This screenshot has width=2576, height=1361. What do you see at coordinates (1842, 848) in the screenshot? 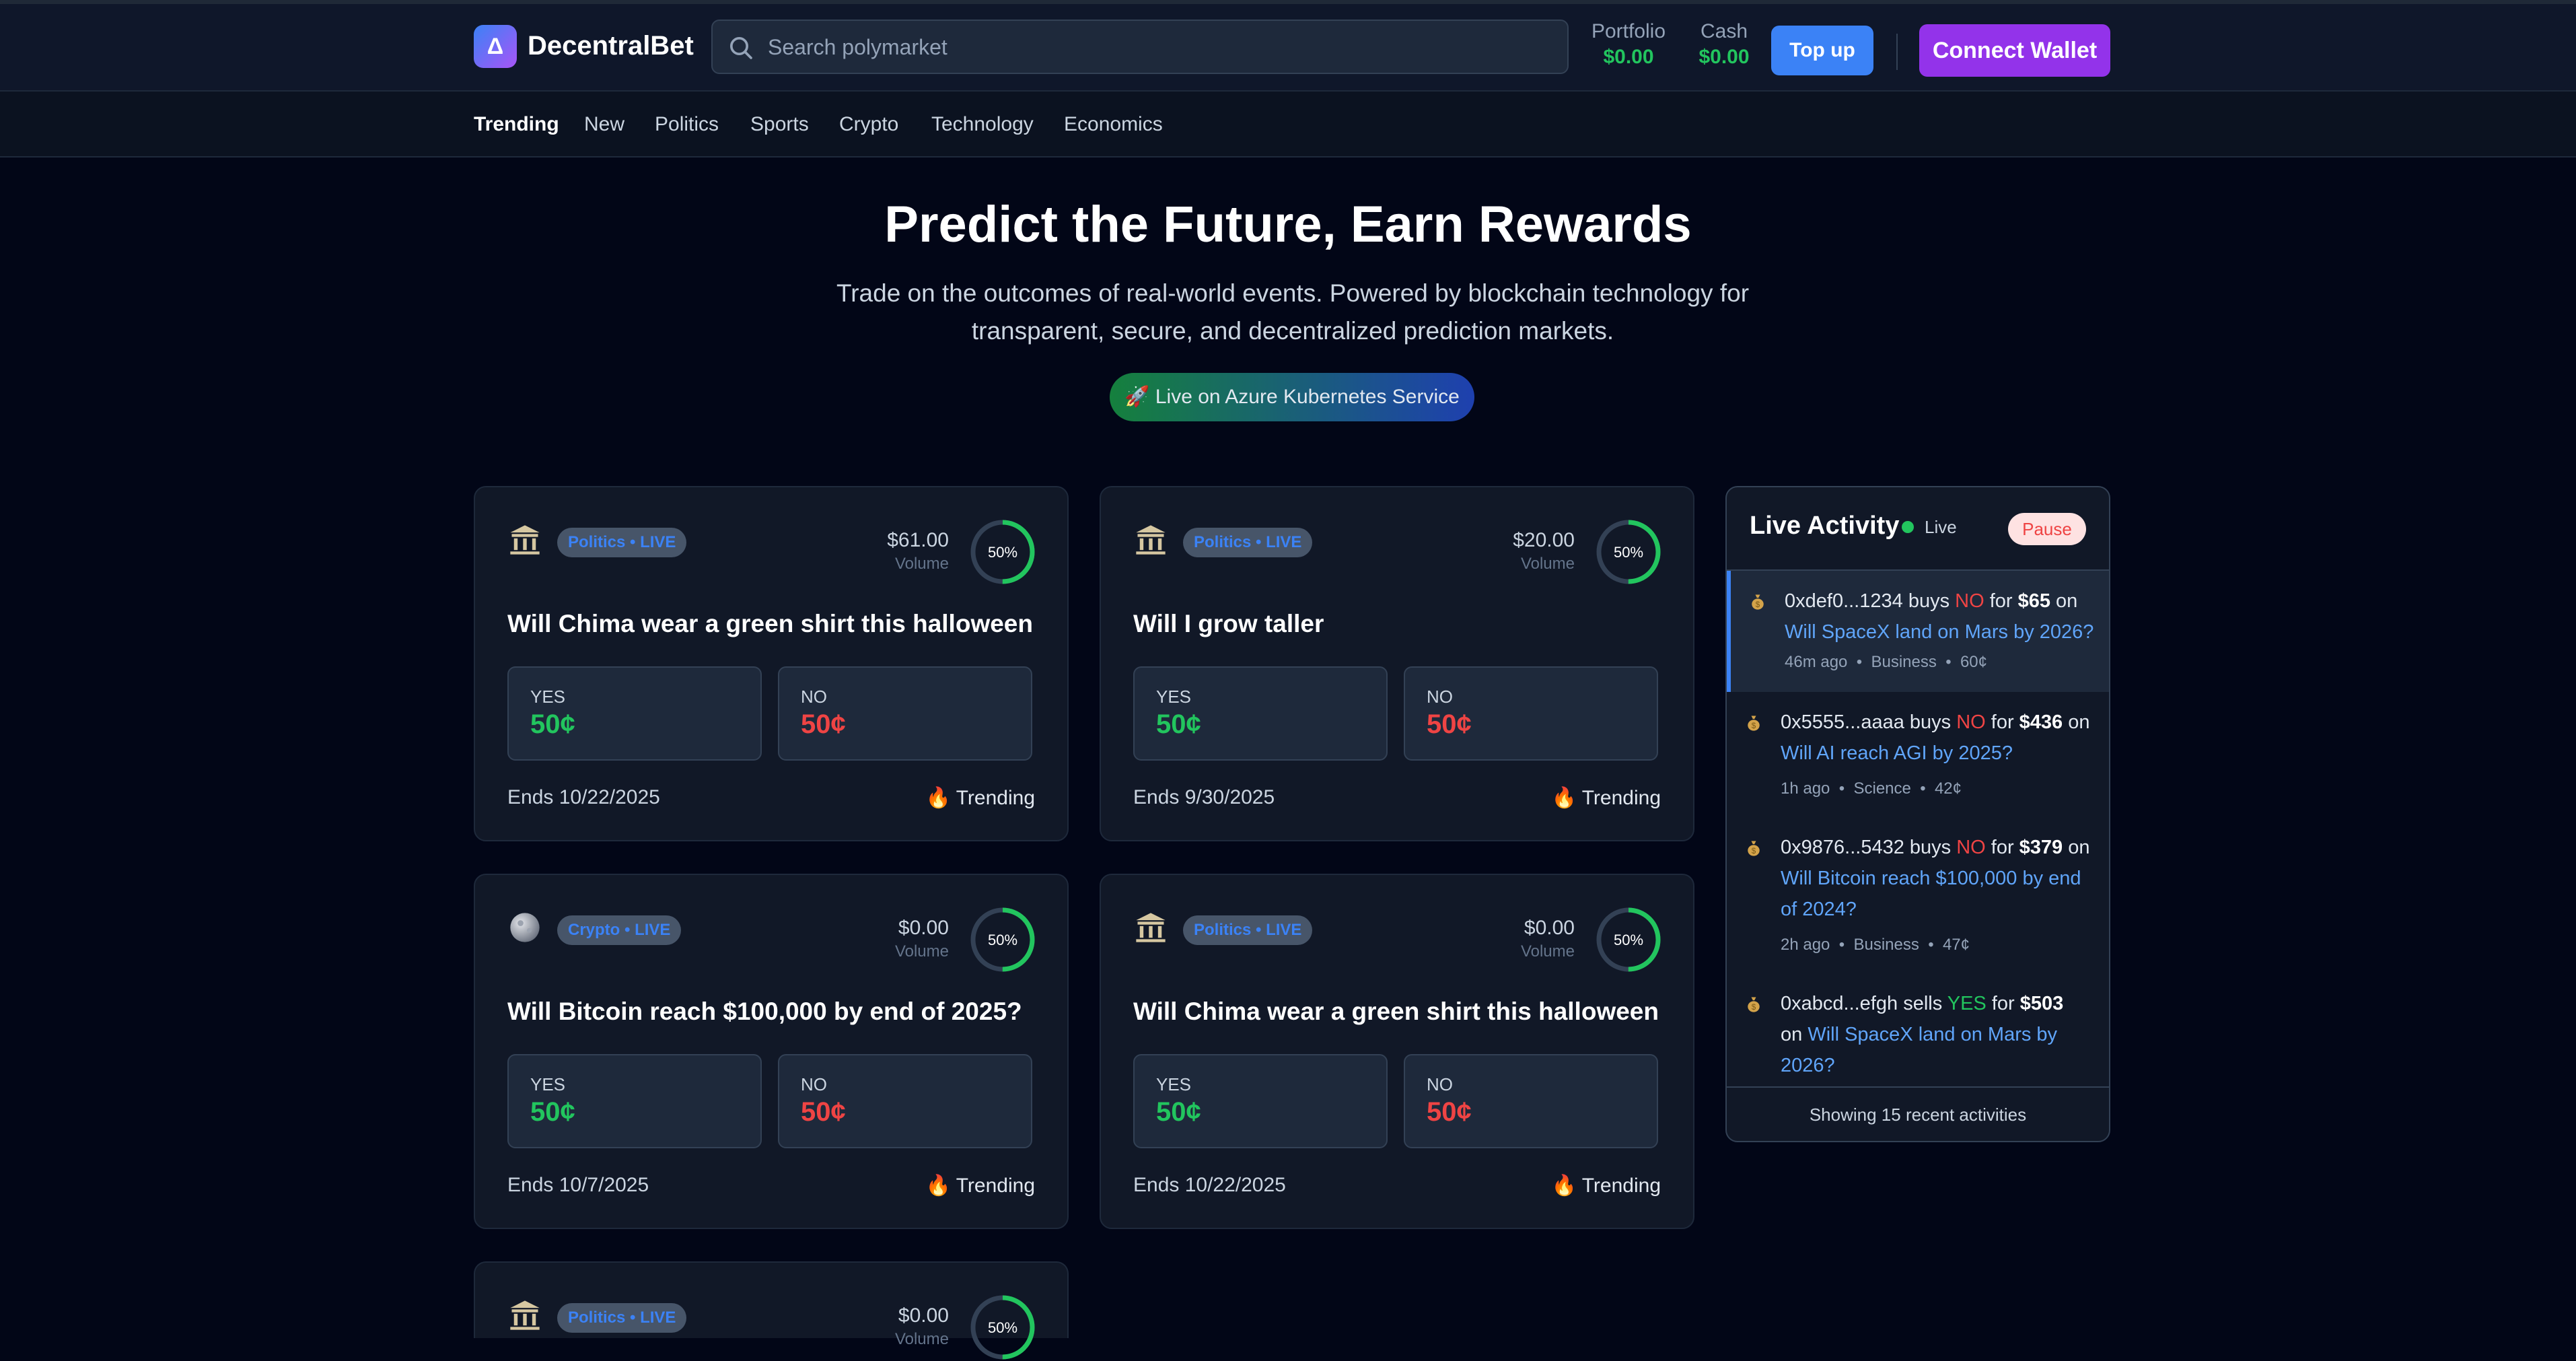
I see `activity-user: 0x9876...5432` at bounding box center [1842, 848].